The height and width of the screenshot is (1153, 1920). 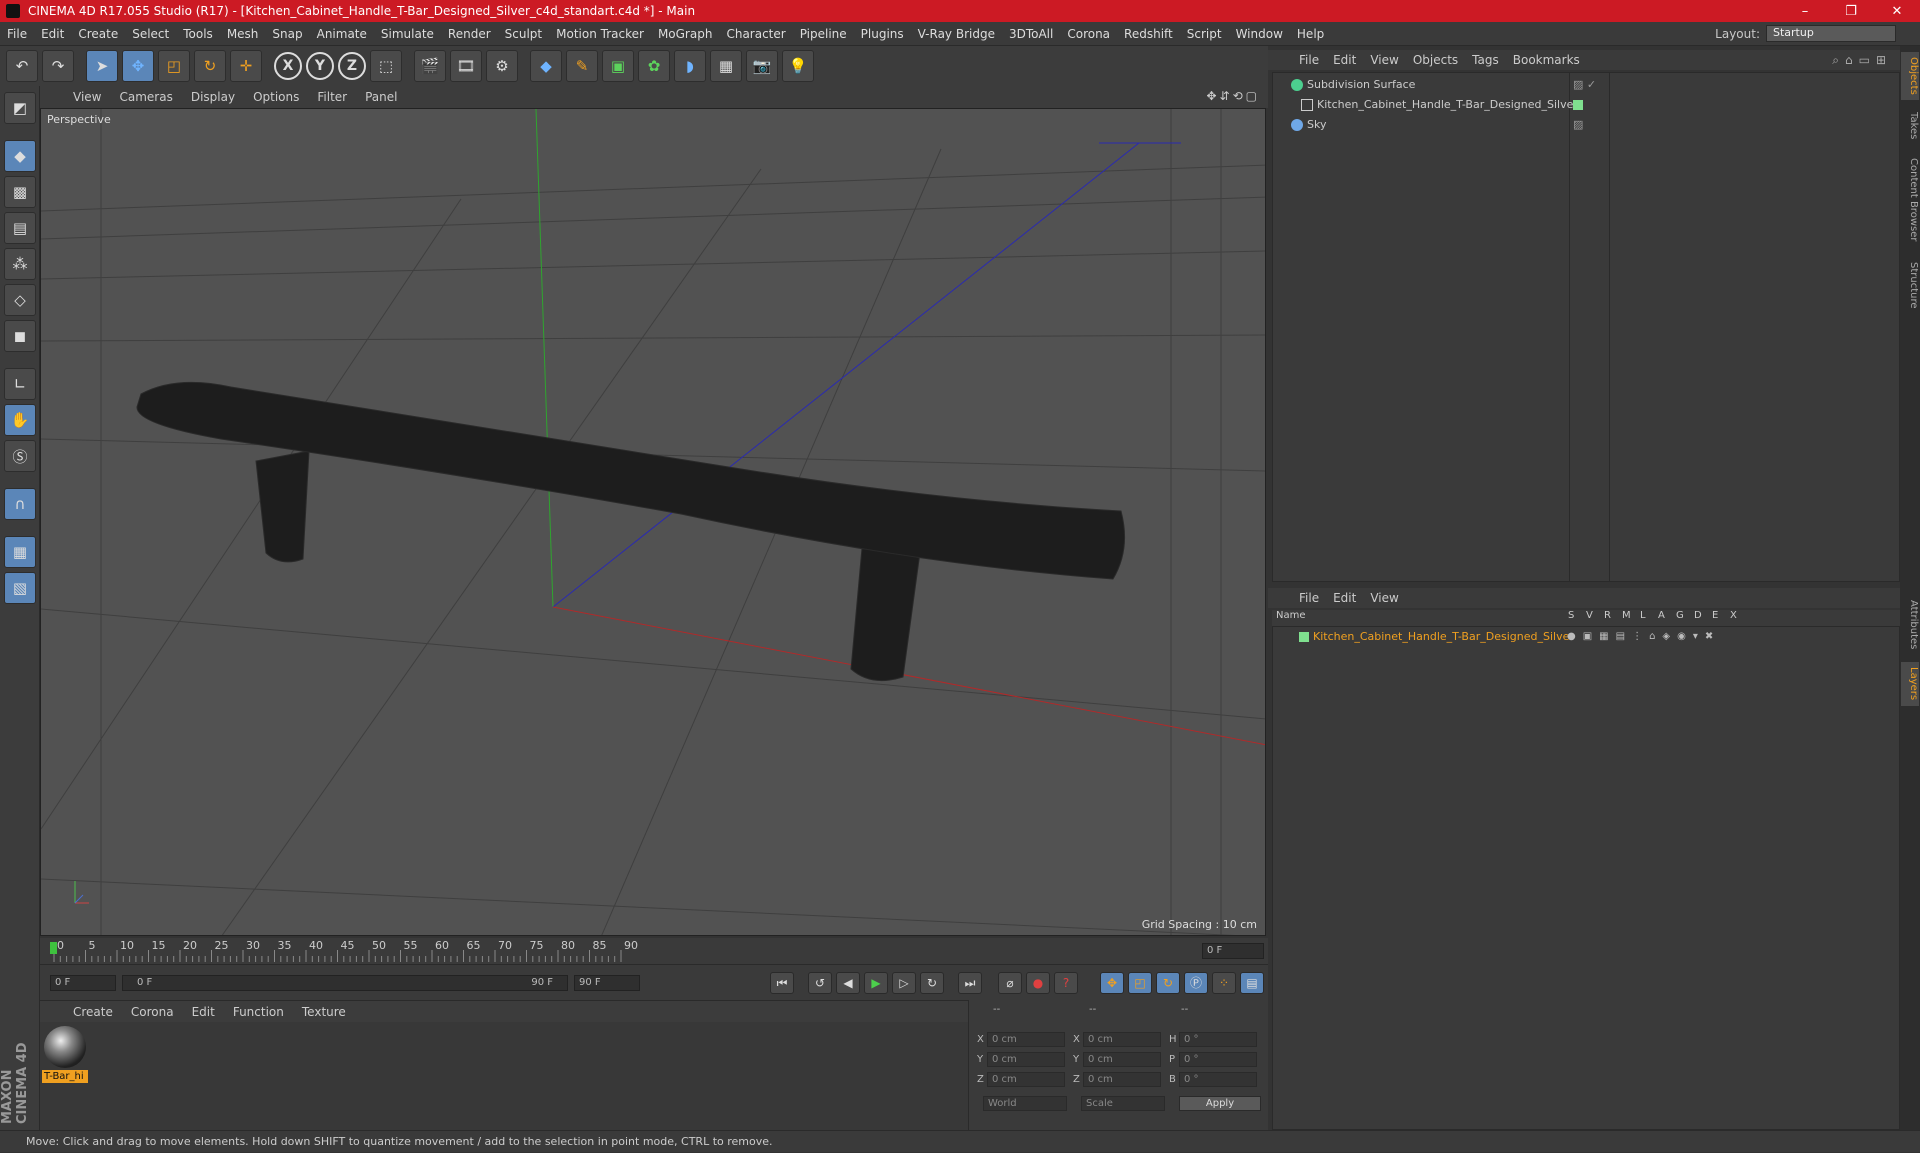 I want to click on tab-content-browser: Content Browser, so click(x=1910, y=200).